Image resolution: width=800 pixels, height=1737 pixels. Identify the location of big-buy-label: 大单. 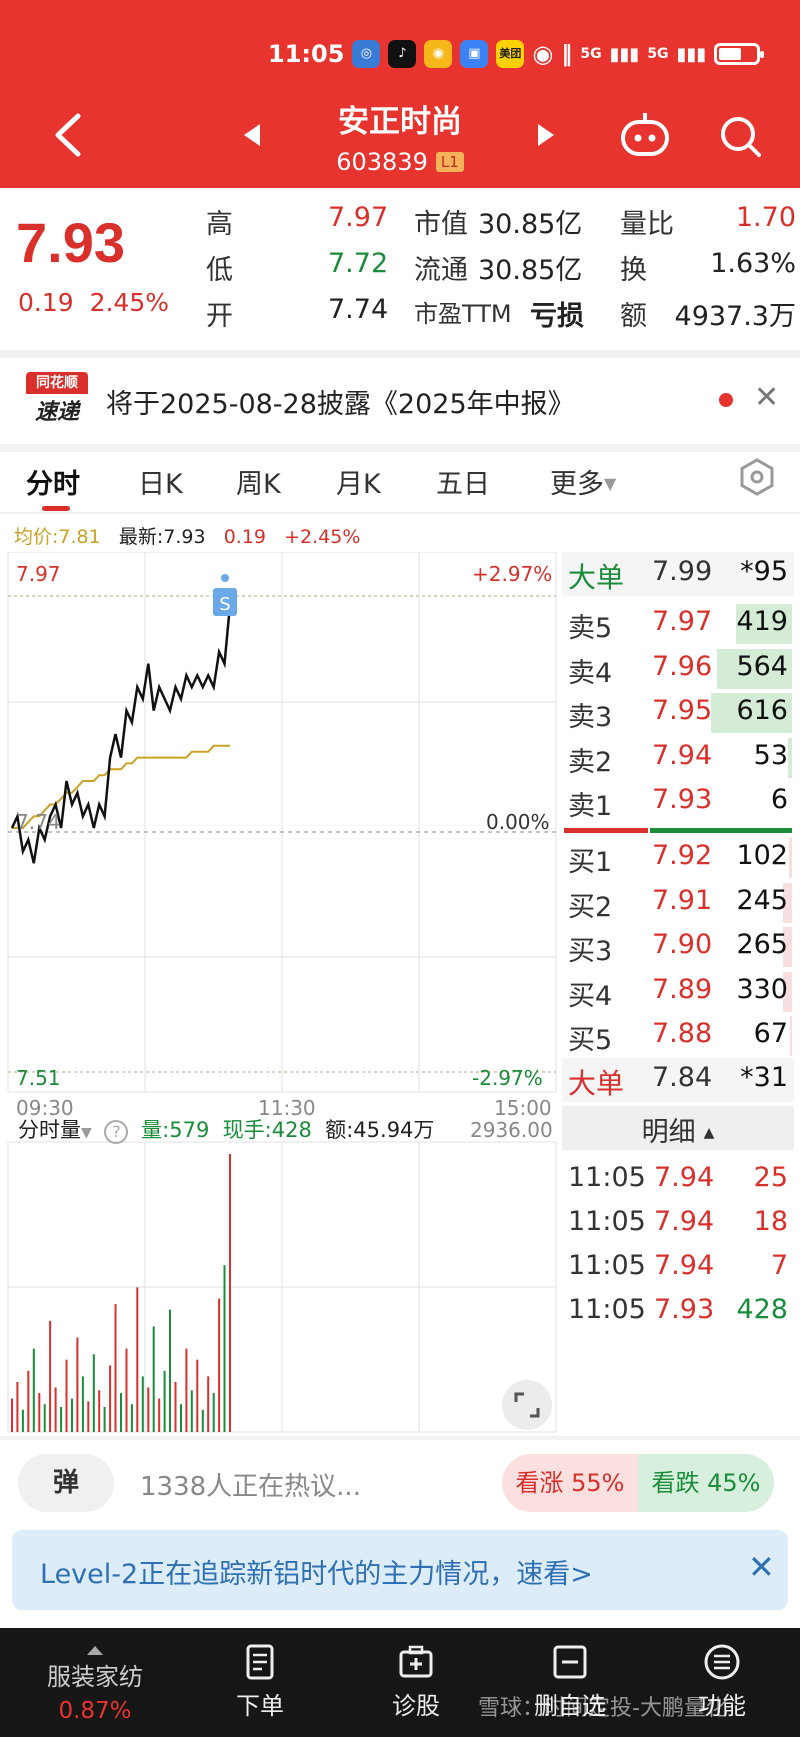
(596, 1083).